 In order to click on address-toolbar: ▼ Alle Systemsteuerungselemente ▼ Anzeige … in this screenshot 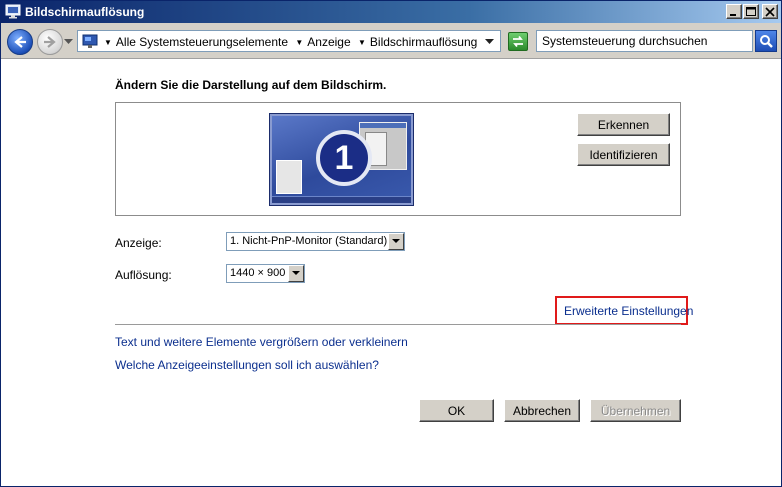, I will do `click(391, 41)`.